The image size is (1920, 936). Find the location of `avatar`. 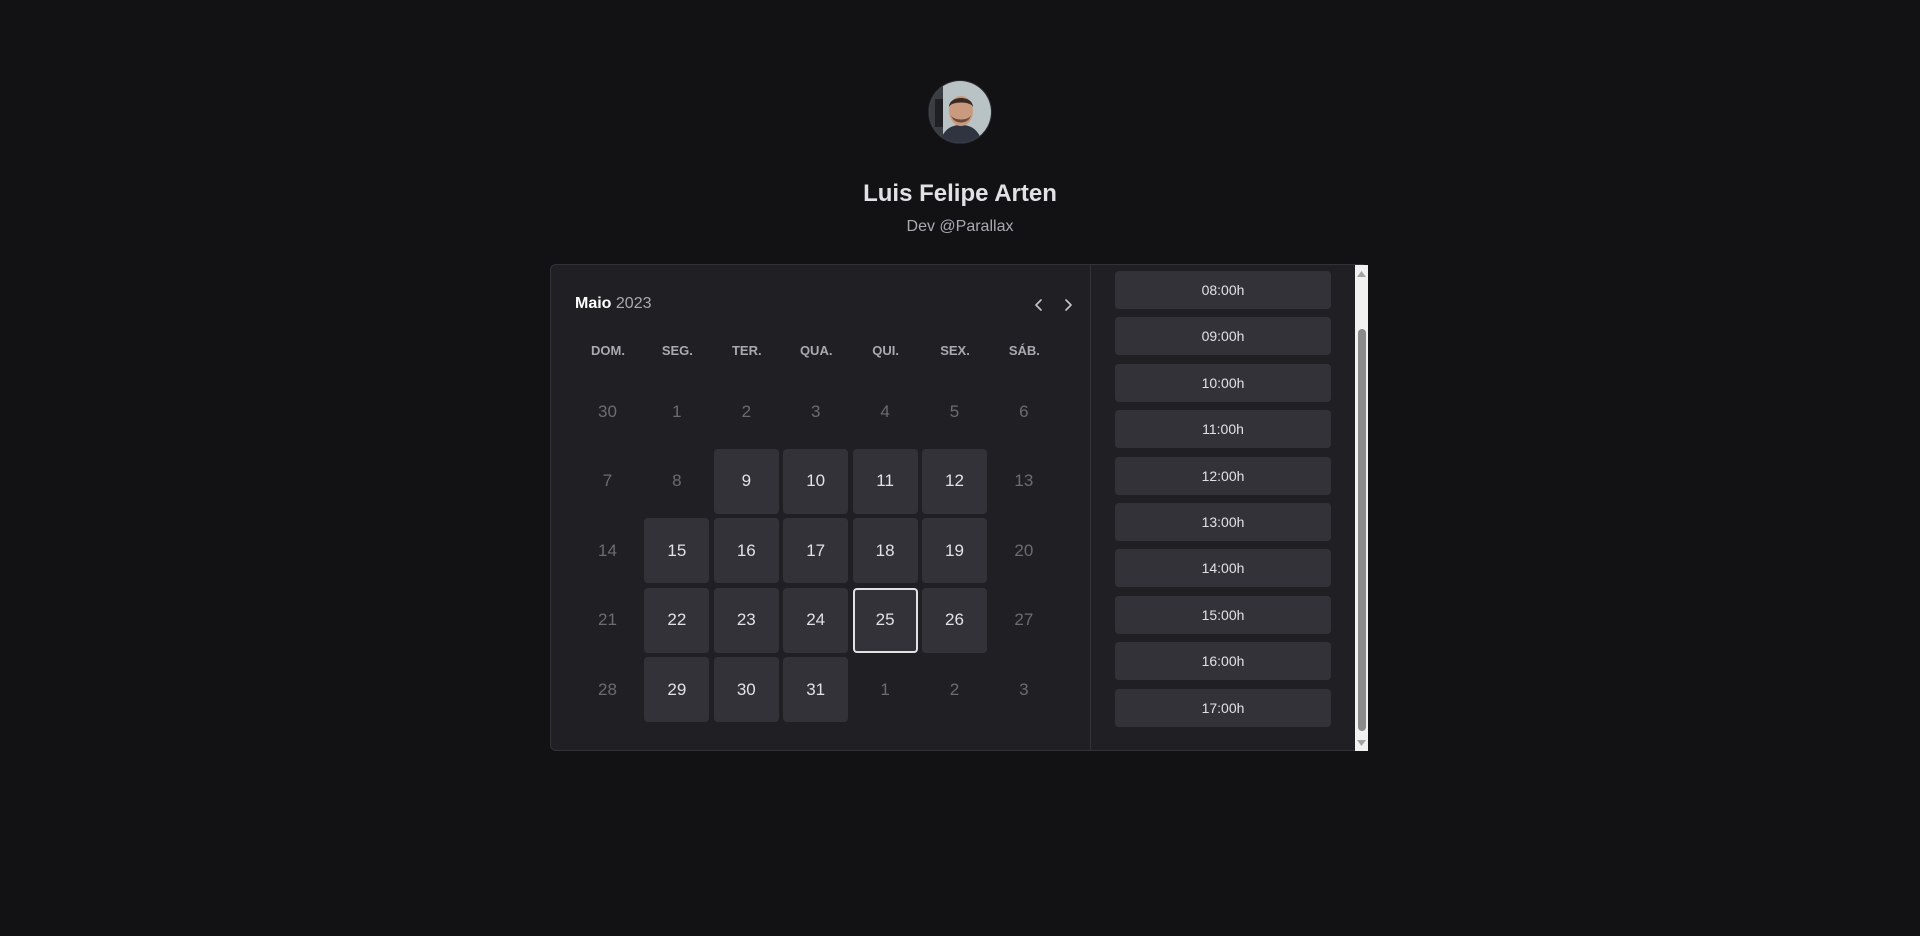

avatar is located at coordinates (960, 112).